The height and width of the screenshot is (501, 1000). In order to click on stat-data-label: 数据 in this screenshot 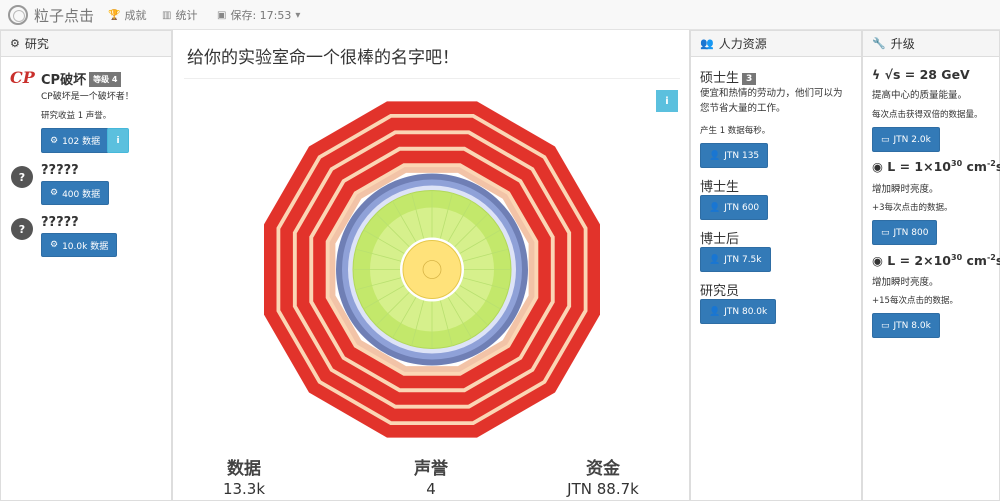, I will do `click(244, 469)`.